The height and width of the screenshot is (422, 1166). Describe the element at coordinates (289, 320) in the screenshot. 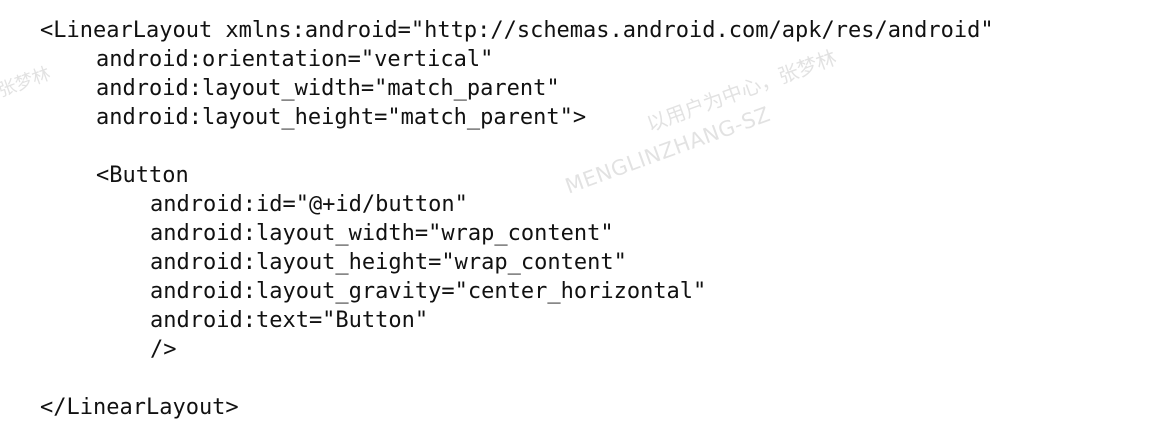

I see `code-line: android:text="Button"` at that location.